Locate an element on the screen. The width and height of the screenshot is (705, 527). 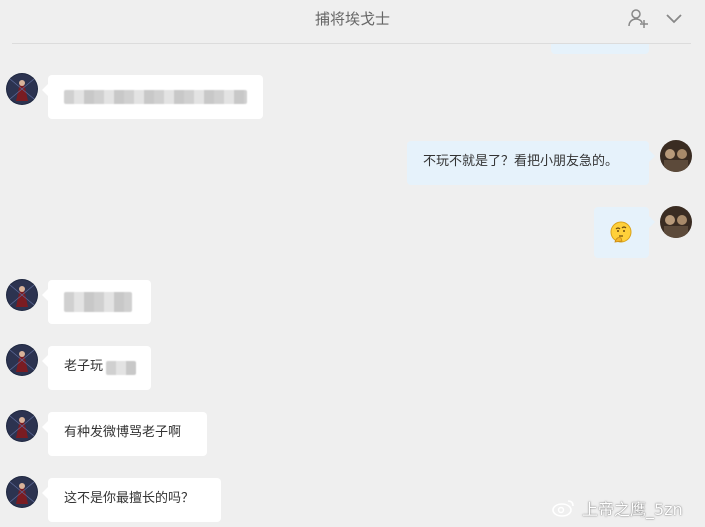
message-bubble: 老子玩 is located at coordinates (99, 368).